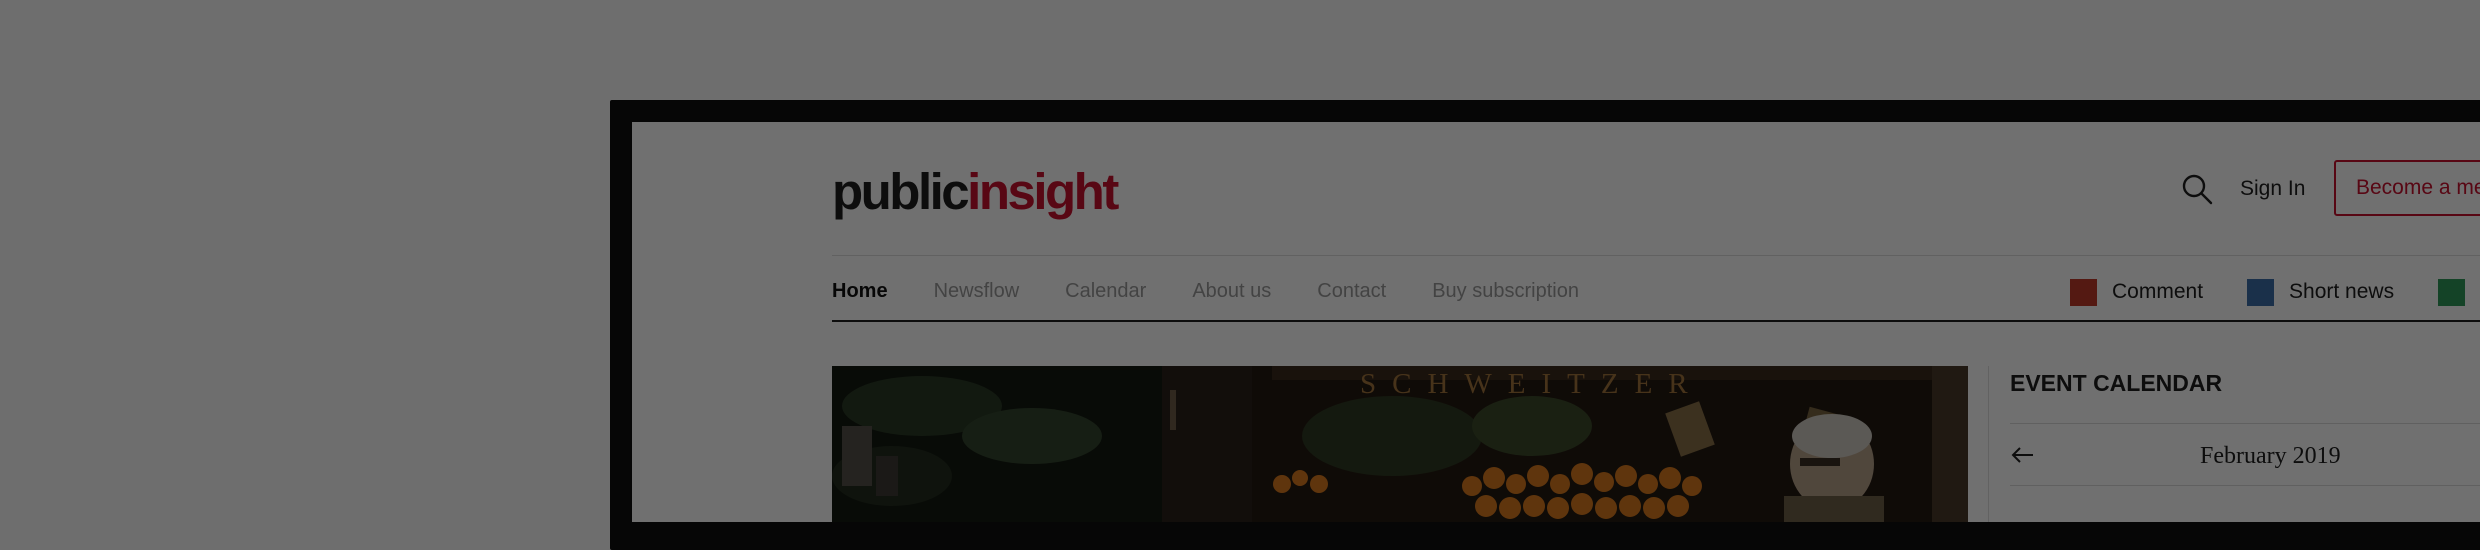  I want to click on nav-item-about-us: About us, so click(1231, 292).